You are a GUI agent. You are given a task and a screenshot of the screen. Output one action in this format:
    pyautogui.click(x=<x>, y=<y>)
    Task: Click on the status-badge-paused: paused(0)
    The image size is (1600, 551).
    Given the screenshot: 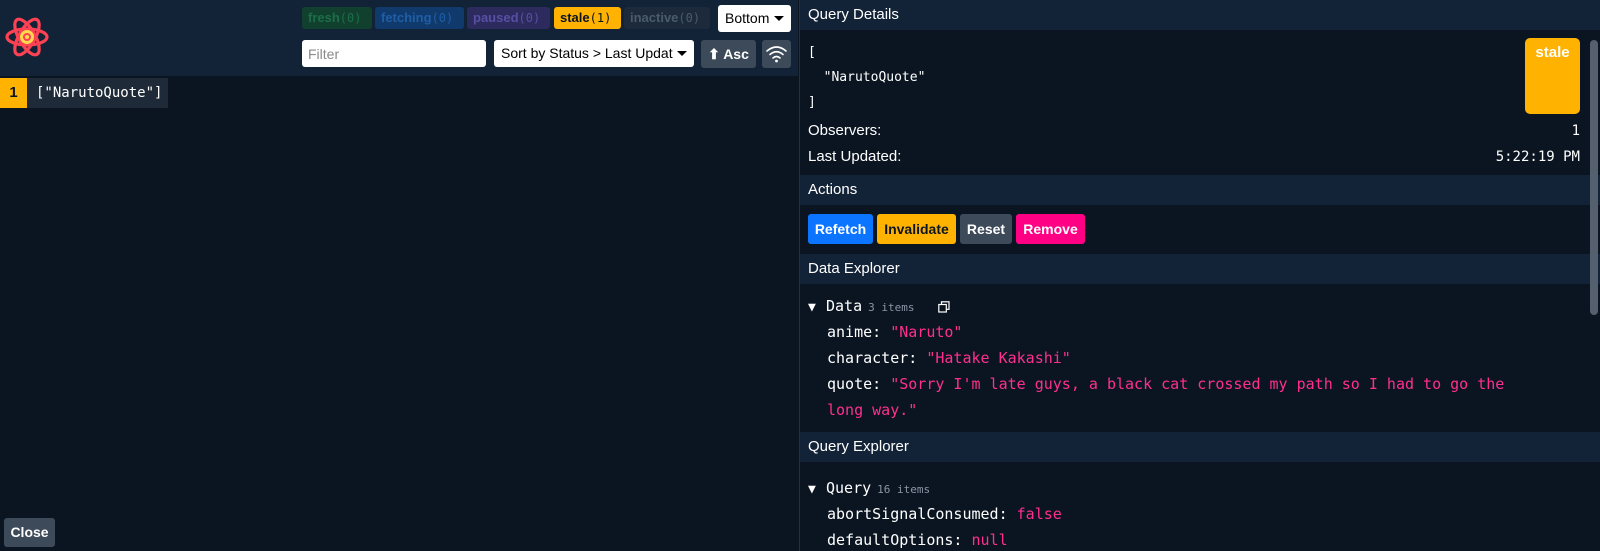 What is the action you would take?
    pyautogui.click(x=508, y=18)
    